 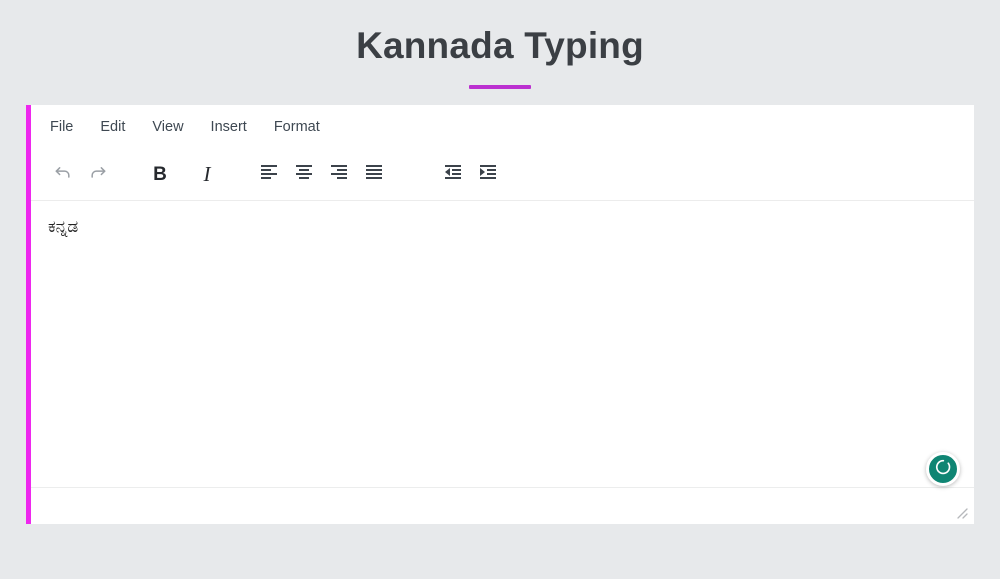 I want to click on loading-spinner-icon, so click(x=943, y=469).